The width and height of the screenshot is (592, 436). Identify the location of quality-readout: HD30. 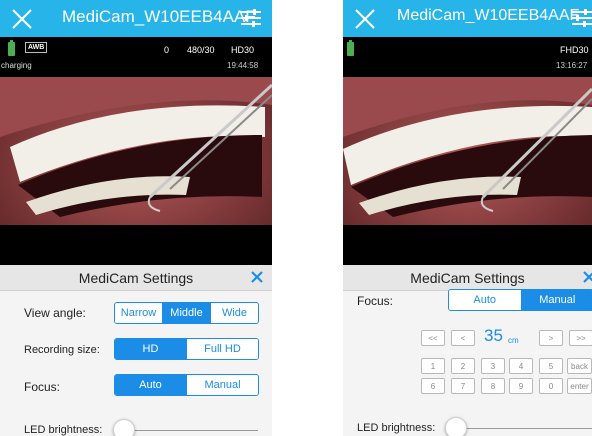
(243, 50).